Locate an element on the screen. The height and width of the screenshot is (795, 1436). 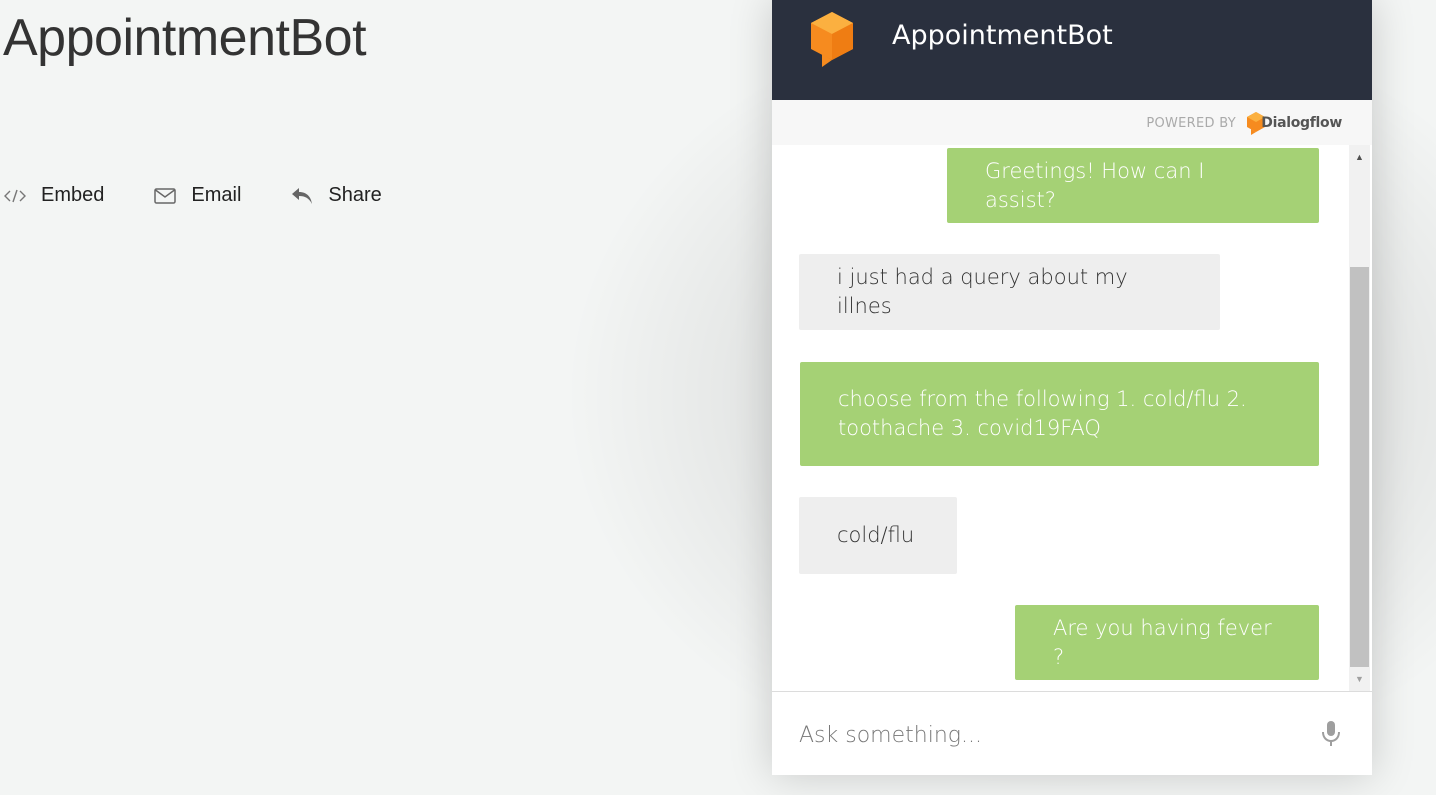
user-message: i just had a query about my illnes is located at coordinates (1009, 292).